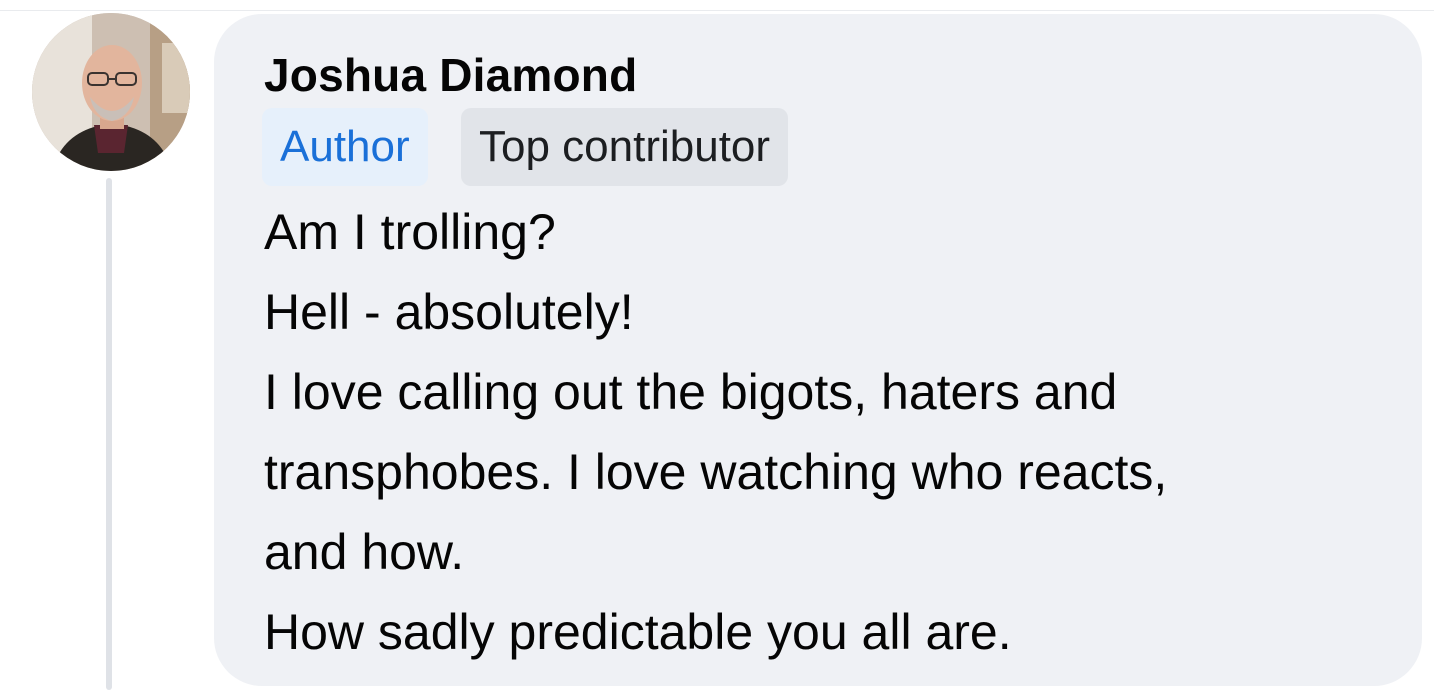 The width and height of the screenshot is (1434, 690). What do you see at coordinates (345, 147) in the screenshot?
I see `author-badge: Author` at bounding box center [345, 147].